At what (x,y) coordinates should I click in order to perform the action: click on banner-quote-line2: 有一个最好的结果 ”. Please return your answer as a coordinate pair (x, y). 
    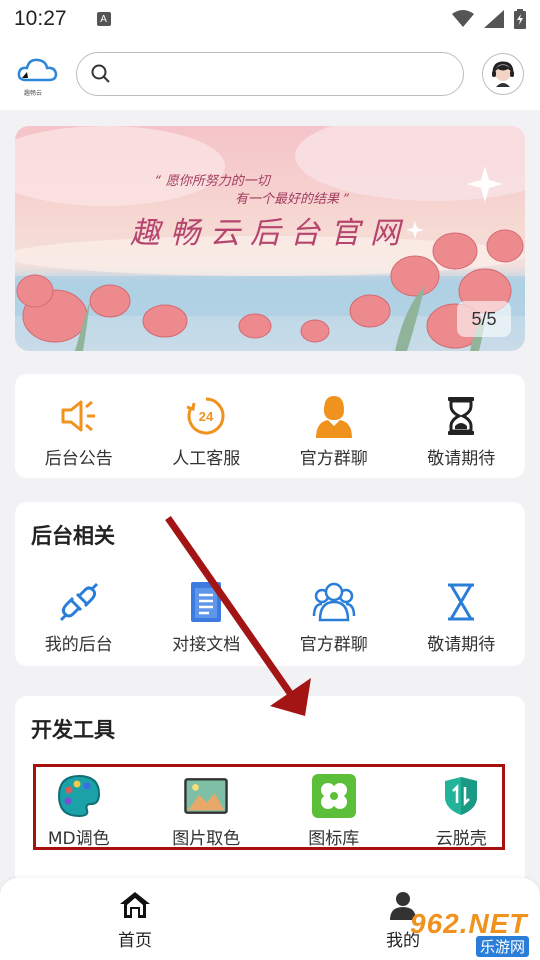
    Looking at the image, I should click on (292, 199).